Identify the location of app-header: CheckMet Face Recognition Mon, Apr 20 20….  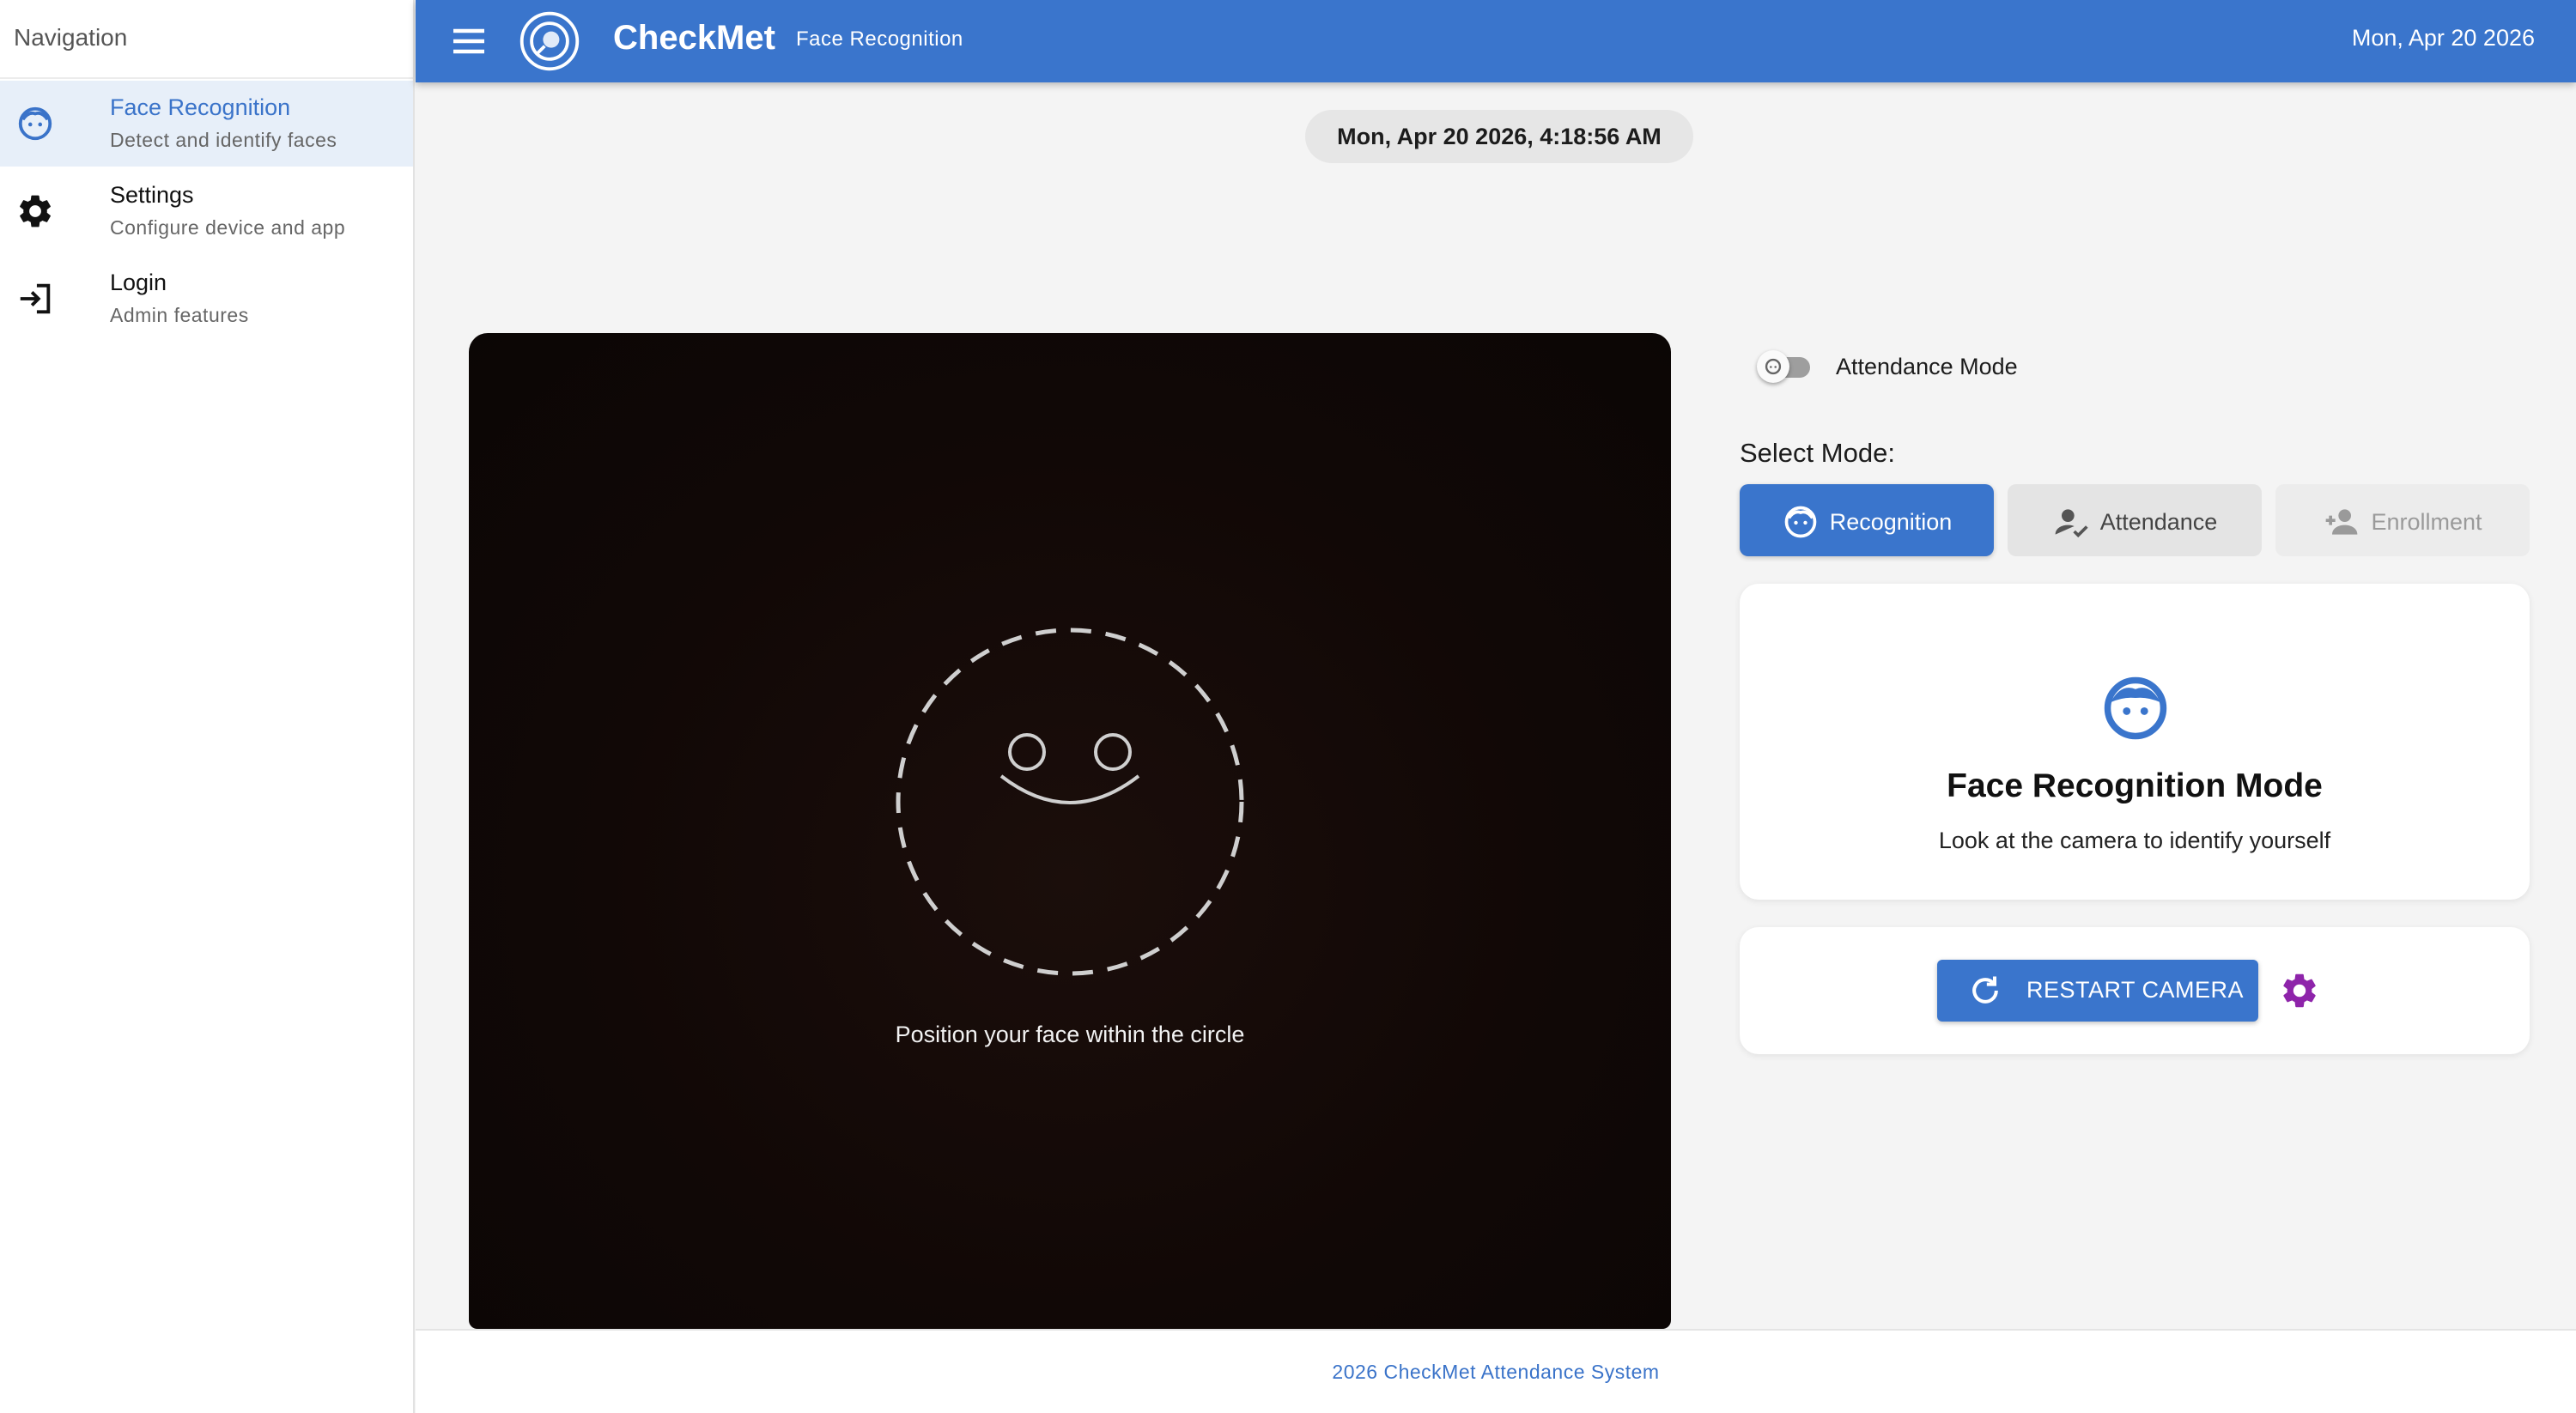
(1496, 41).